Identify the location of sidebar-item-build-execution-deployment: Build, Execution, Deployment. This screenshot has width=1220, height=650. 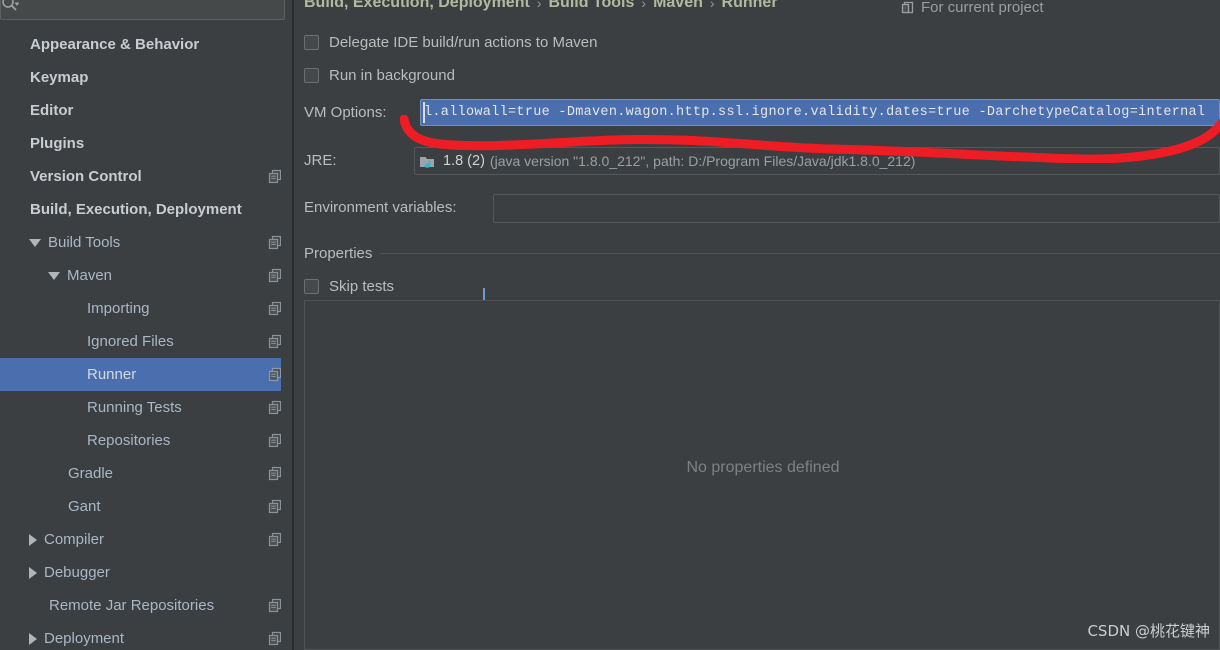
(146, 209).